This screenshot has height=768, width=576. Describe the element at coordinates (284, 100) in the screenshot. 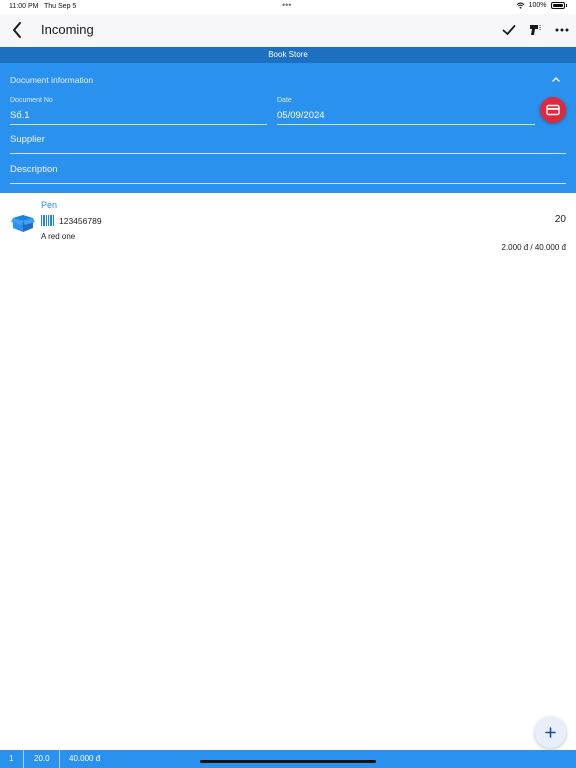

I see `date-label: Date` at that location.